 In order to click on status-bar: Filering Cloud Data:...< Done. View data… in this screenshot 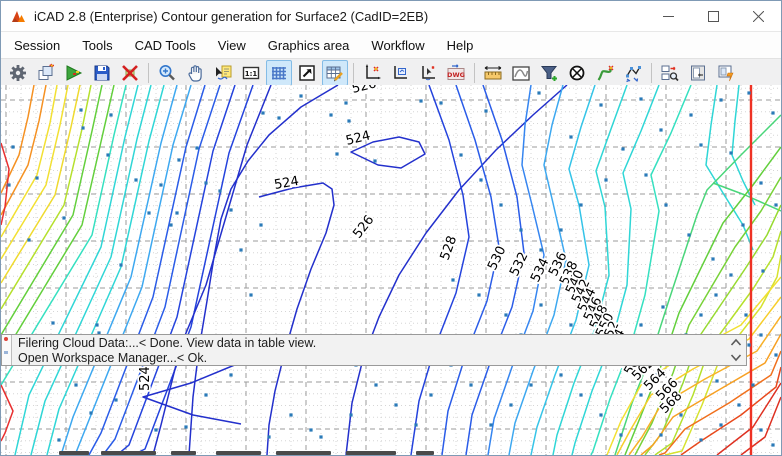, I will do `click(374, 350)`.